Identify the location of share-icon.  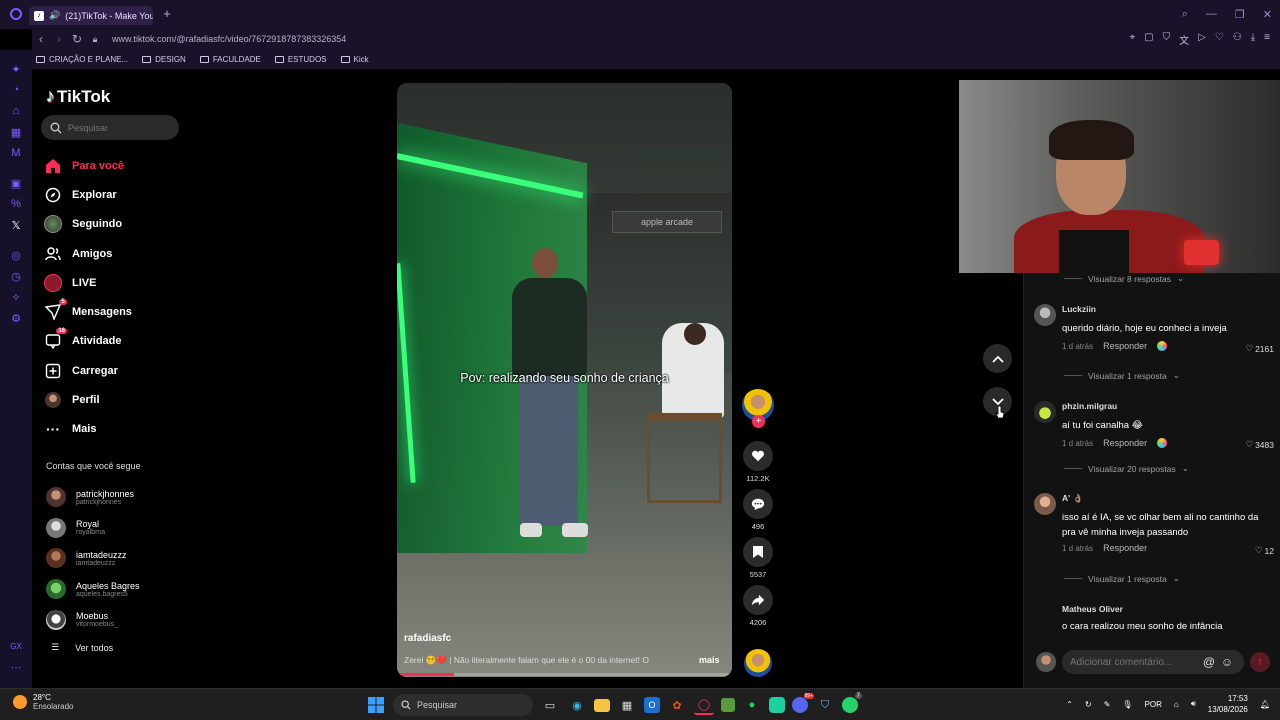
(758, 600).